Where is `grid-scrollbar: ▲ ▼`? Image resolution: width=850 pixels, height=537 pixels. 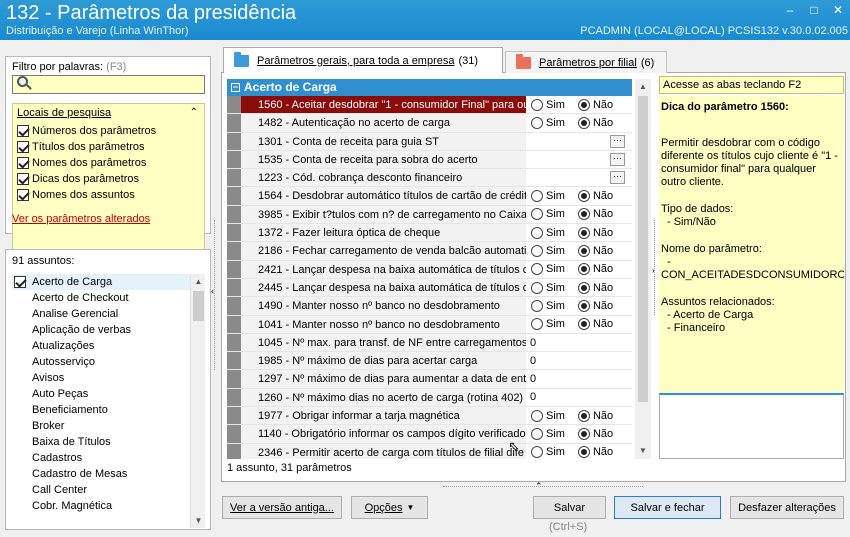 grid-scrollbar: ▲ ▼ is located at coordinates (643, 269).